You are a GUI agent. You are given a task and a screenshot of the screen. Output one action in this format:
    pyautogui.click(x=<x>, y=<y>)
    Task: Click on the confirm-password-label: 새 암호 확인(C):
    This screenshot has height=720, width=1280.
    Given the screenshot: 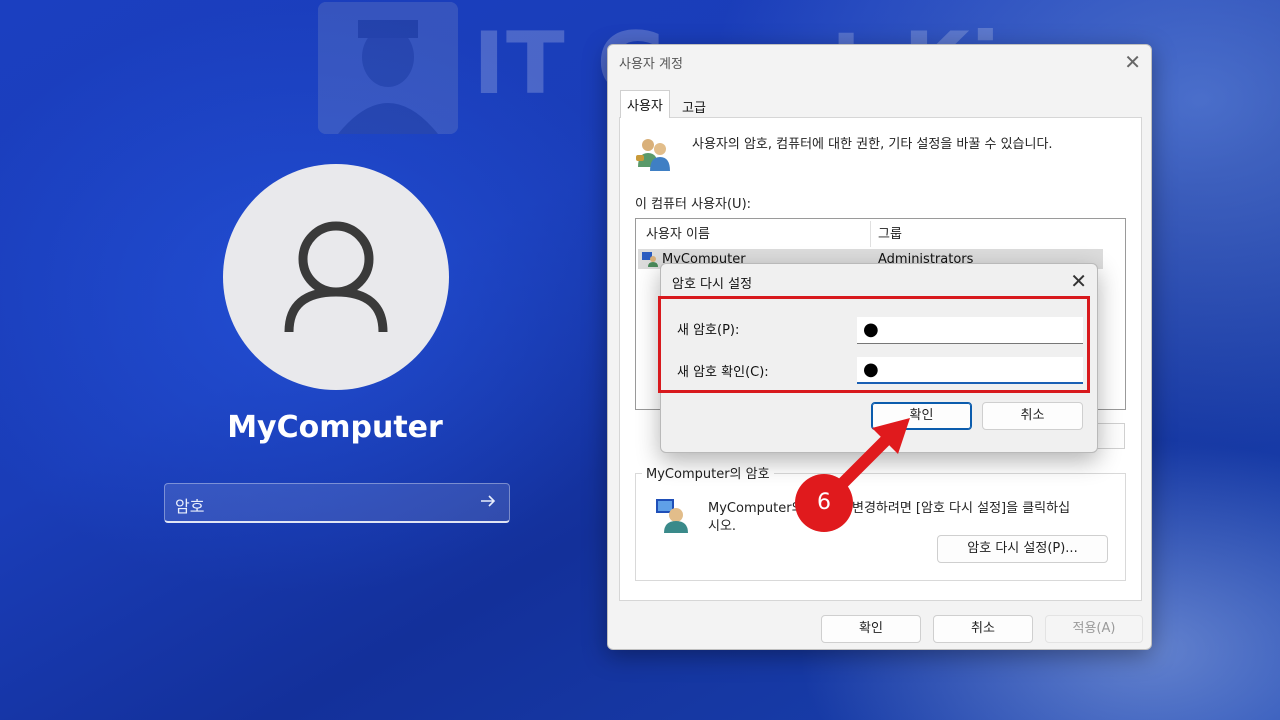 What is the action you would take?
    pyautogui.click(x=723, y=372)
    